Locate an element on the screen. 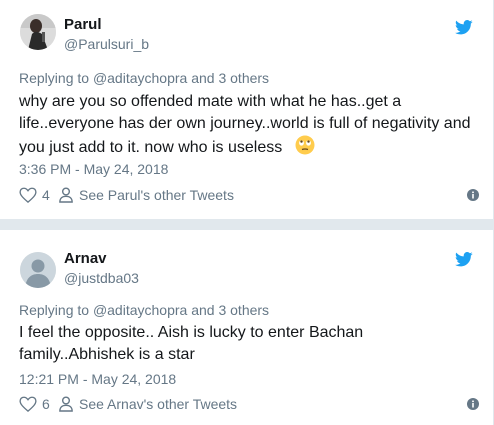  like-button: 4 is located at coordinates (34, 195).